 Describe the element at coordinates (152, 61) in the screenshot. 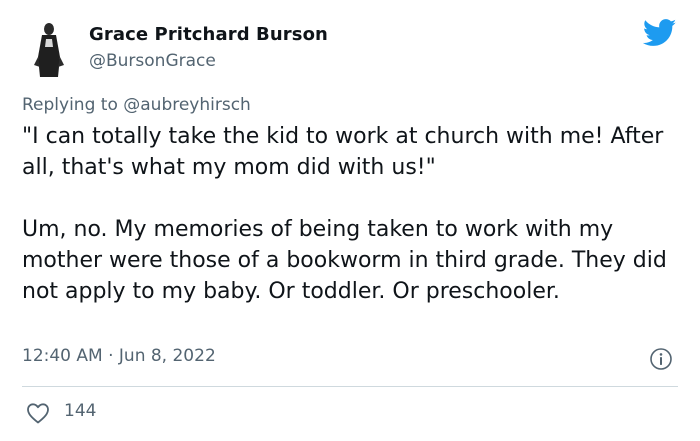

I see `author-handle: @BursonGrace` at that location.